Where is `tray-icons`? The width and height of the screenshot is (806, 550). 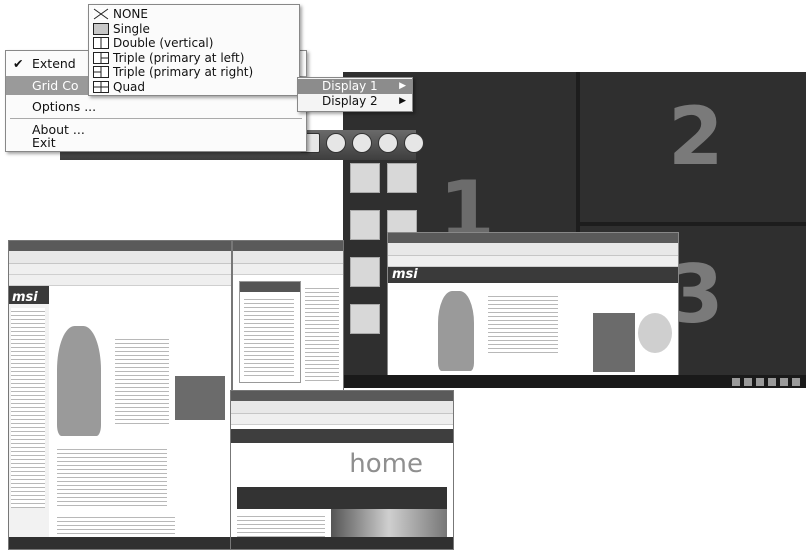
tray-icons is located at coordinates (362, 143).